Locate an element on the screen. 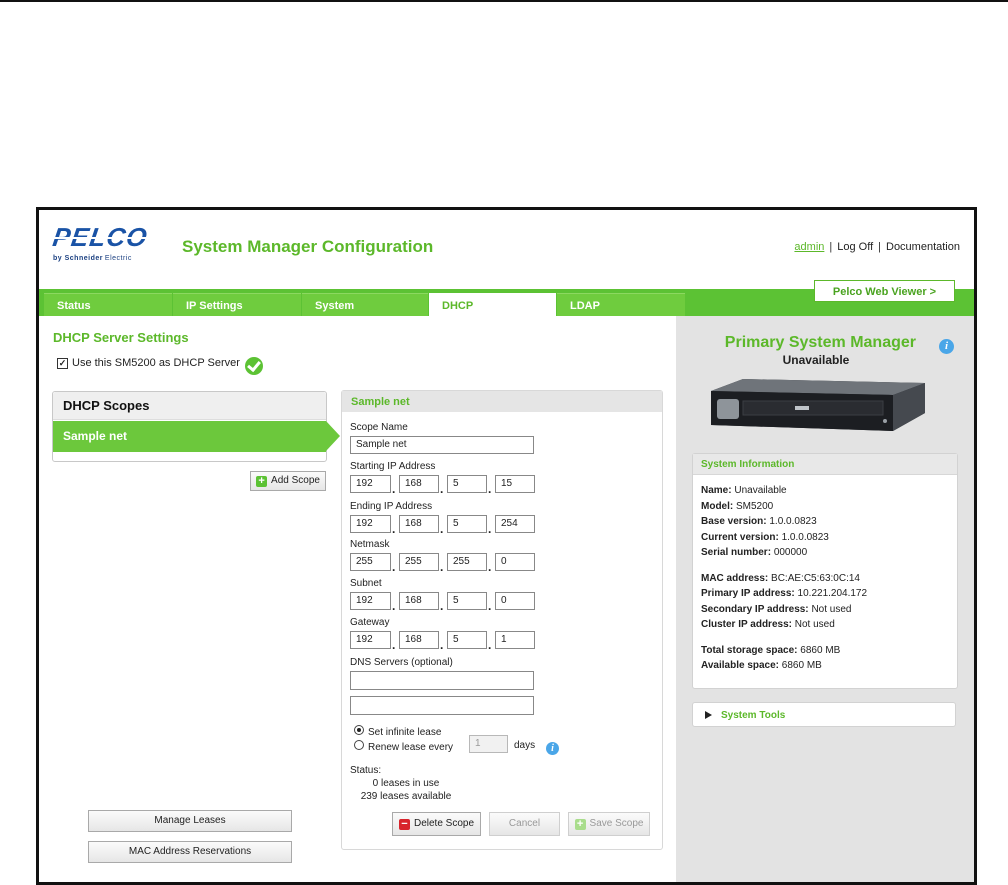 This screenshot has width=1008, height=885. save-plus-icon: + is located at coordinates (580, 824).